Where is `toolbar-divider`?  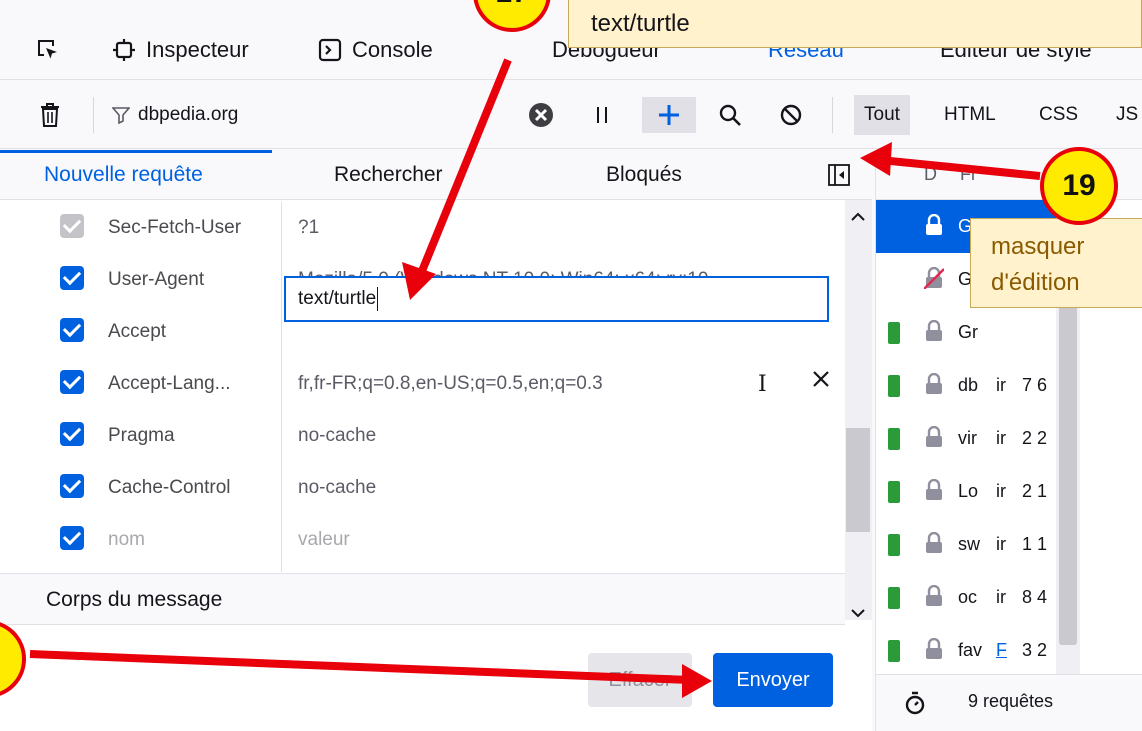 toolbar-divider is located at coordinates (832, 115).